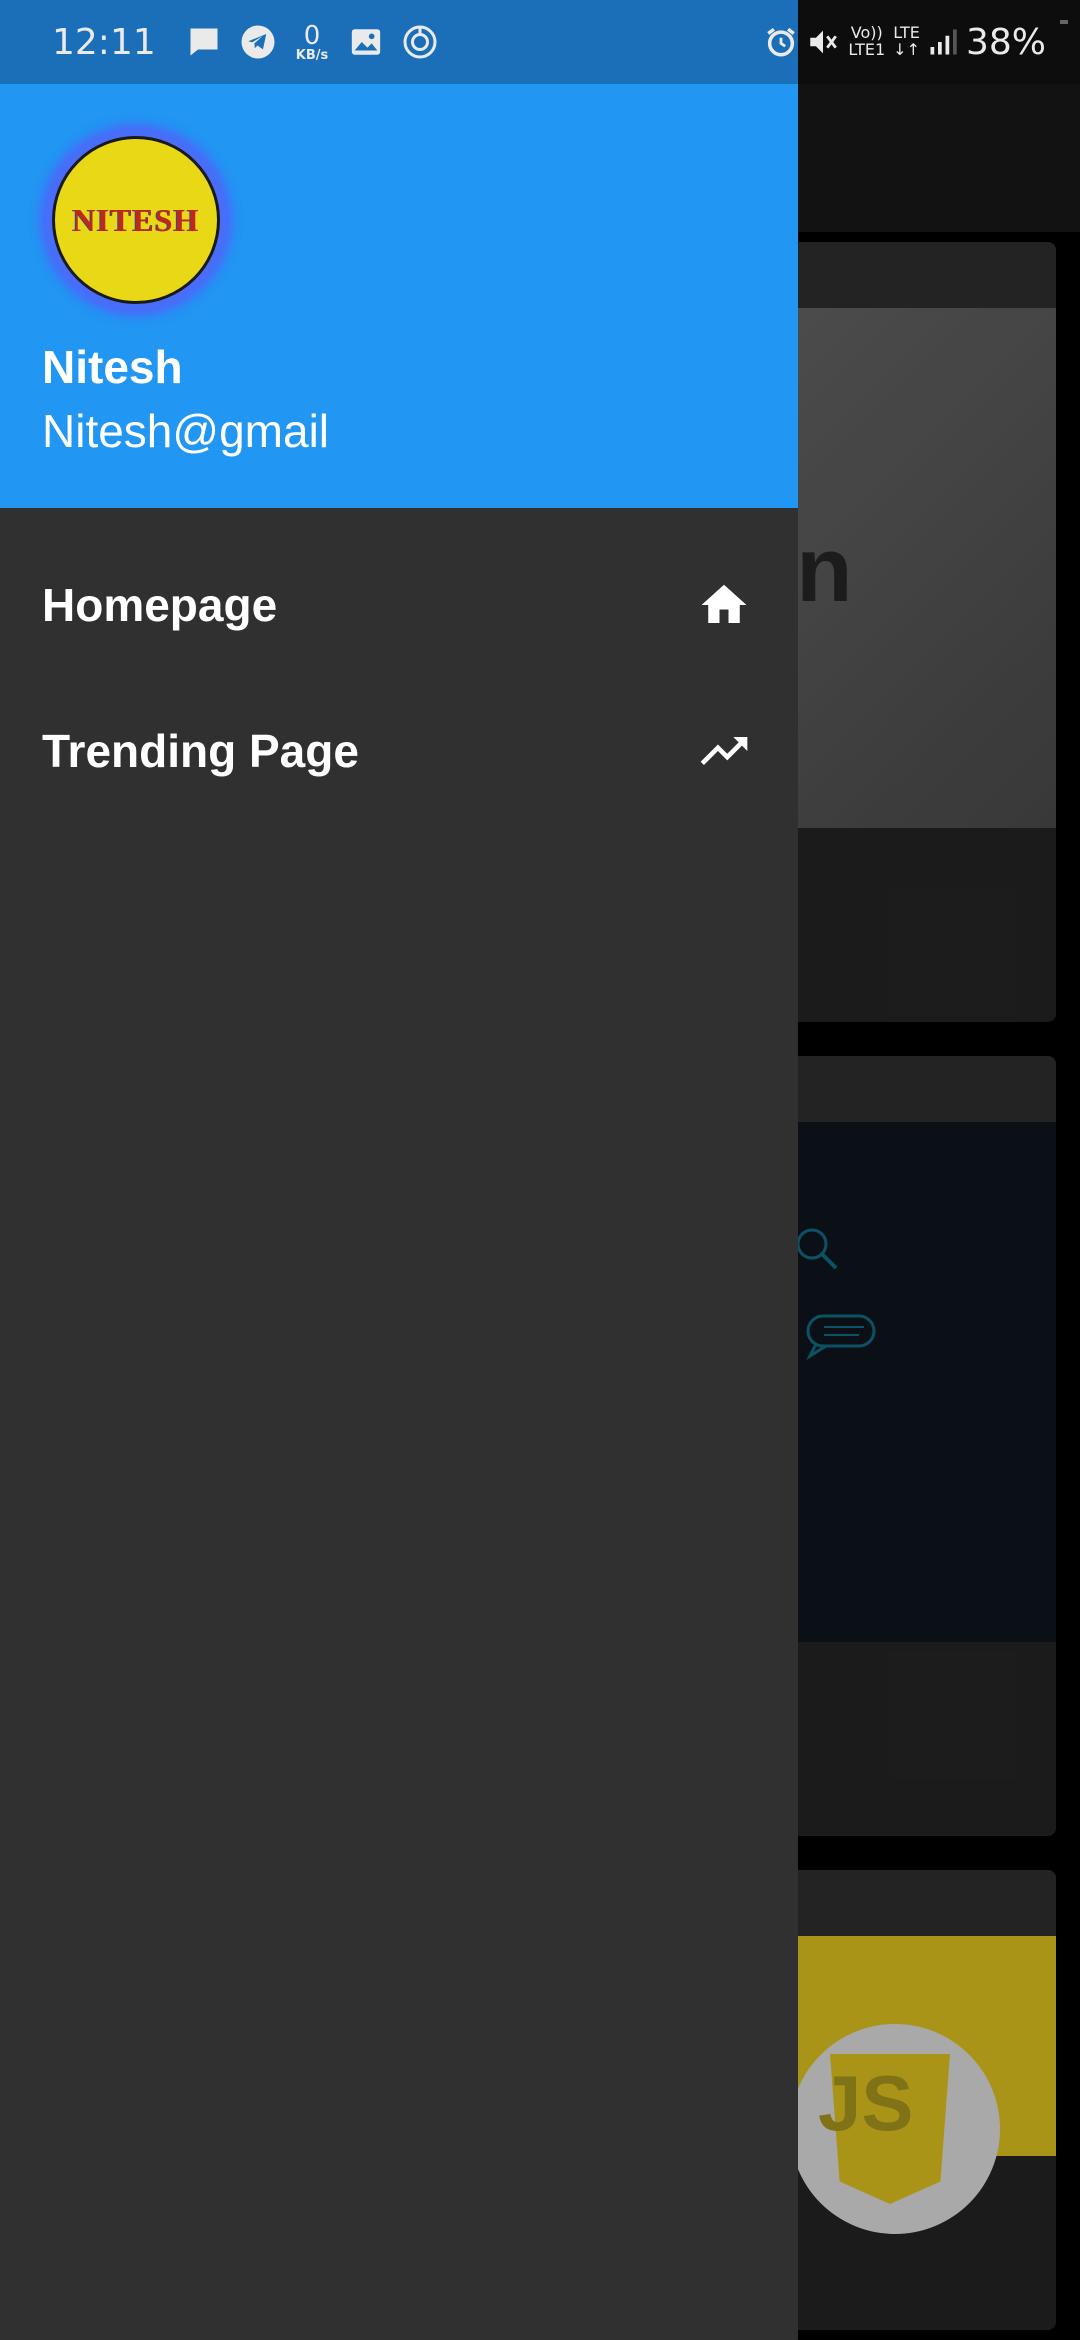  What do you see at coordinates (399, 42) in the screenshot?
I see `status-bar-left: 12:11 0 KB/s` at bounding box center [399, 42].